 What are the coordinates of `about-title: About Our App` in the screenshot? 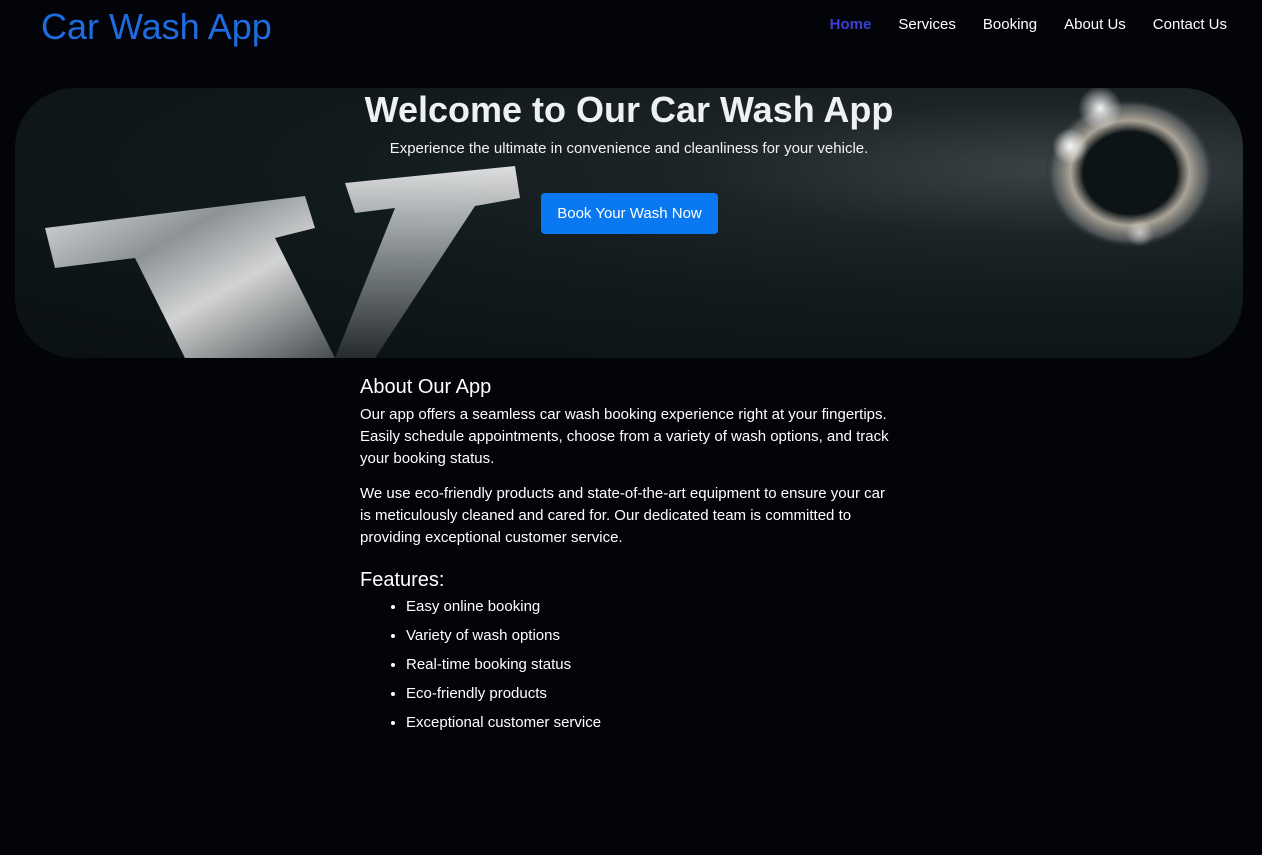 It's located at (426, 387).